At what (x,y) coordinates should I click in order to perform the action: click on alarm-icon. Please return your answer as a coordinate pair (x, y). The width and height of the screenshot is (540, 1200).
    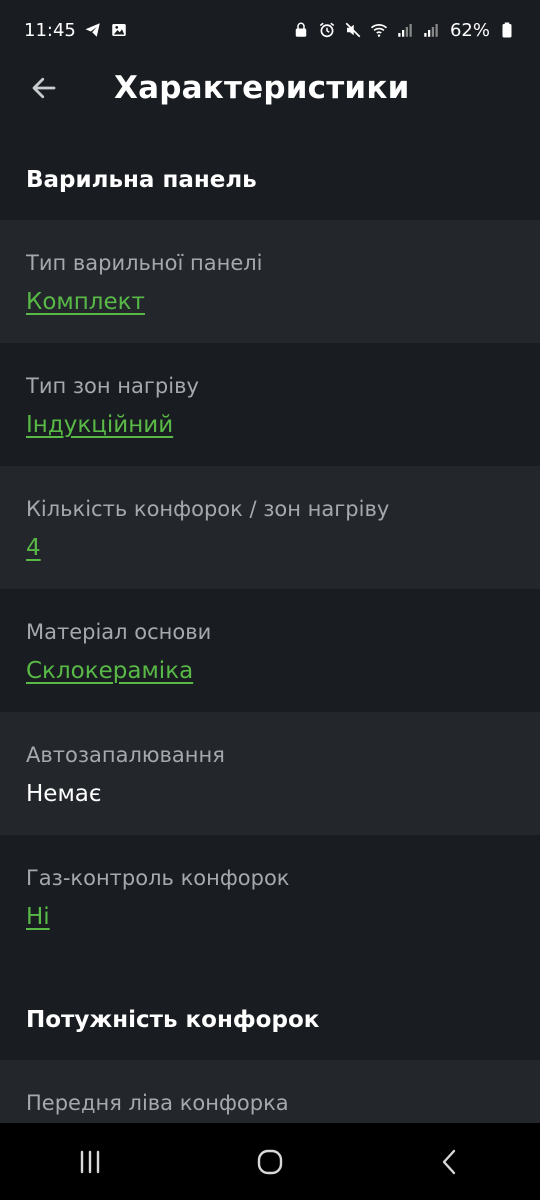
    Looking at the image, I should click on (327, 30).